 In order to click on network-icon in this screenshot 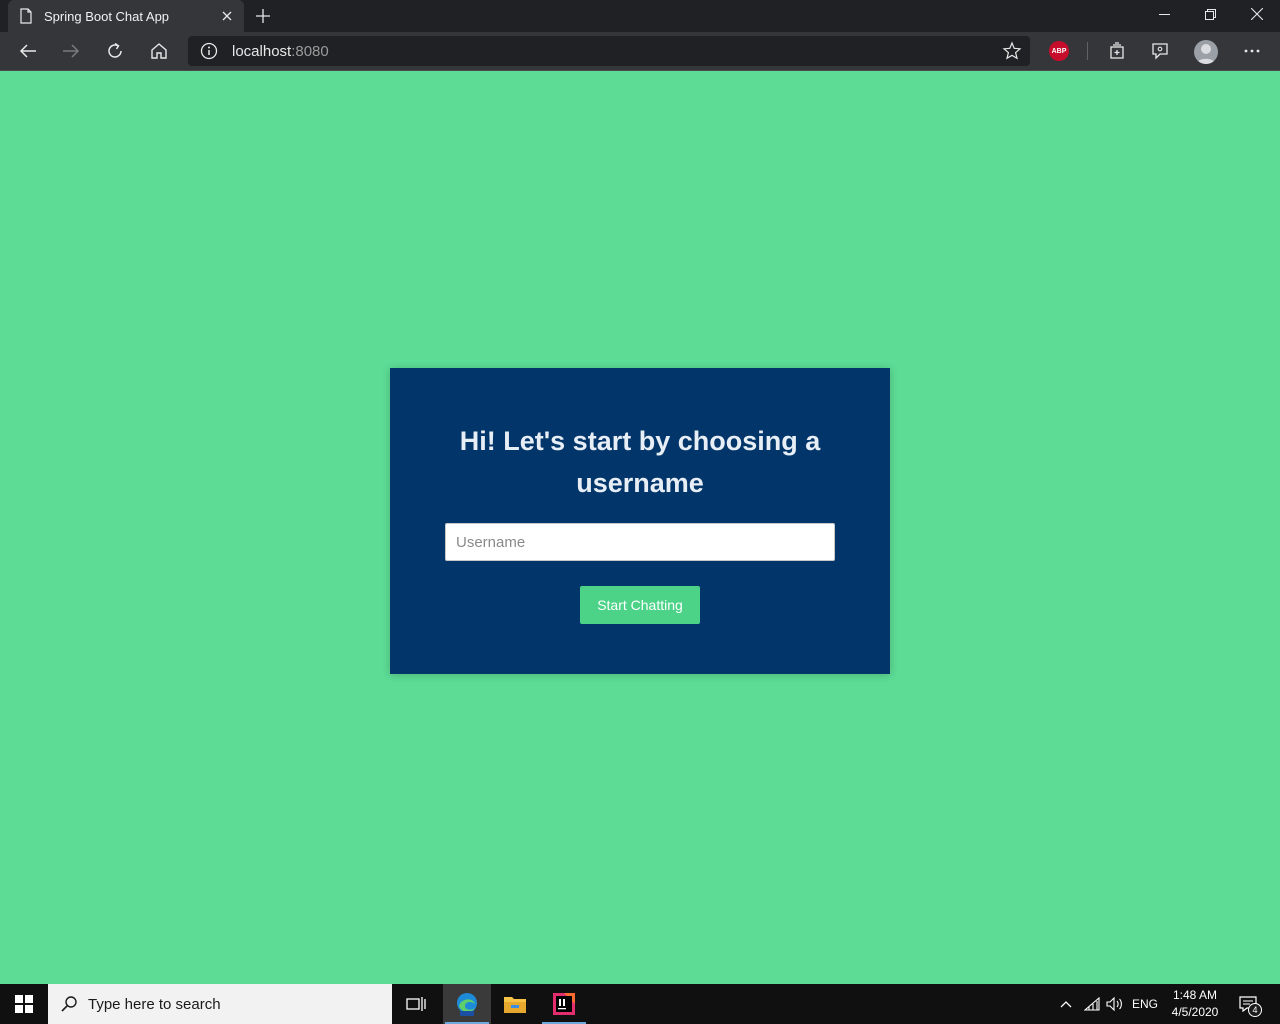, I will do `click(1092, 1004)`.